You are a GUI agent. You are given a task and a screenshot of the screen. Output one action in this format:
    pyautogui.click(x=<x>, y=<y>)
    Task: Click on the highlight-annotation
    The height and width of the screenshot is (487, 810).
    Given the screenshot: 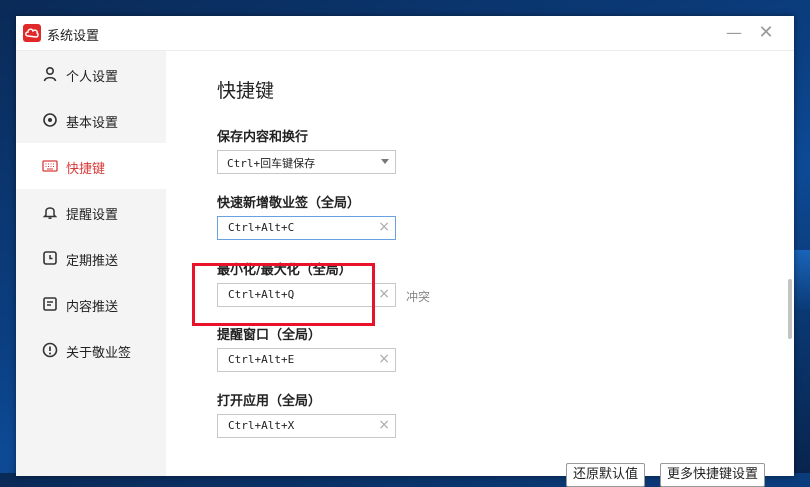 What is the action you would take?
    pyautogui.click(x=283, y=294)
    